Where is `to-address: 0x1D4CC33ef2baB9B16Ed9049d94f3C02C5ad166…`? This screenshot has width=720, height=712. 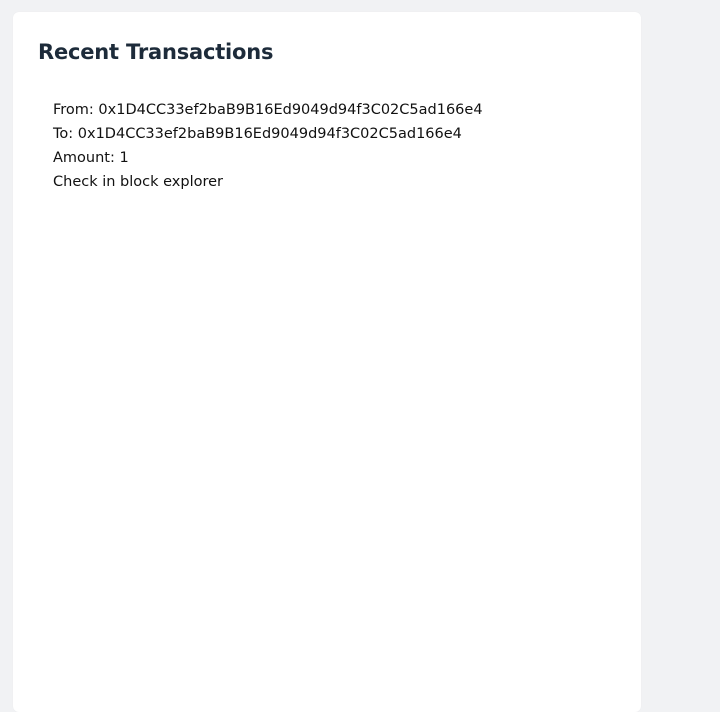 to-address: 0x1D4CC33ef2baB9B16Ed9049d94f3C02C5ad166… is located at coordinates (269, 134).